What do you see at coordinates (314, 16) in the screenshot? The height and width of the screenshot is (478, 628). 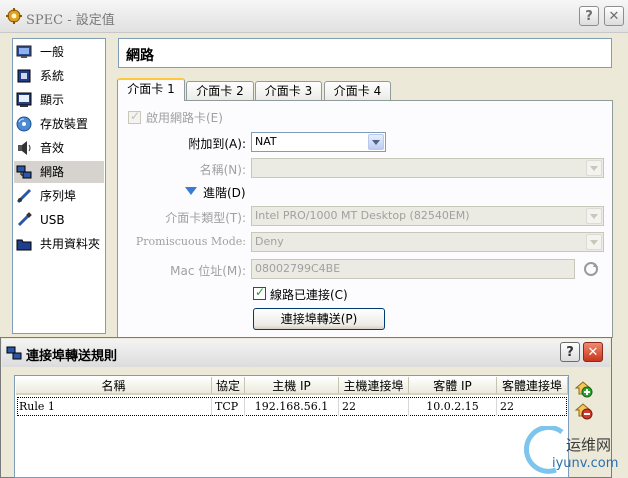 I see `title-bar: SPEC - 設定值 ? ✕` at bounding box center [314, 16].